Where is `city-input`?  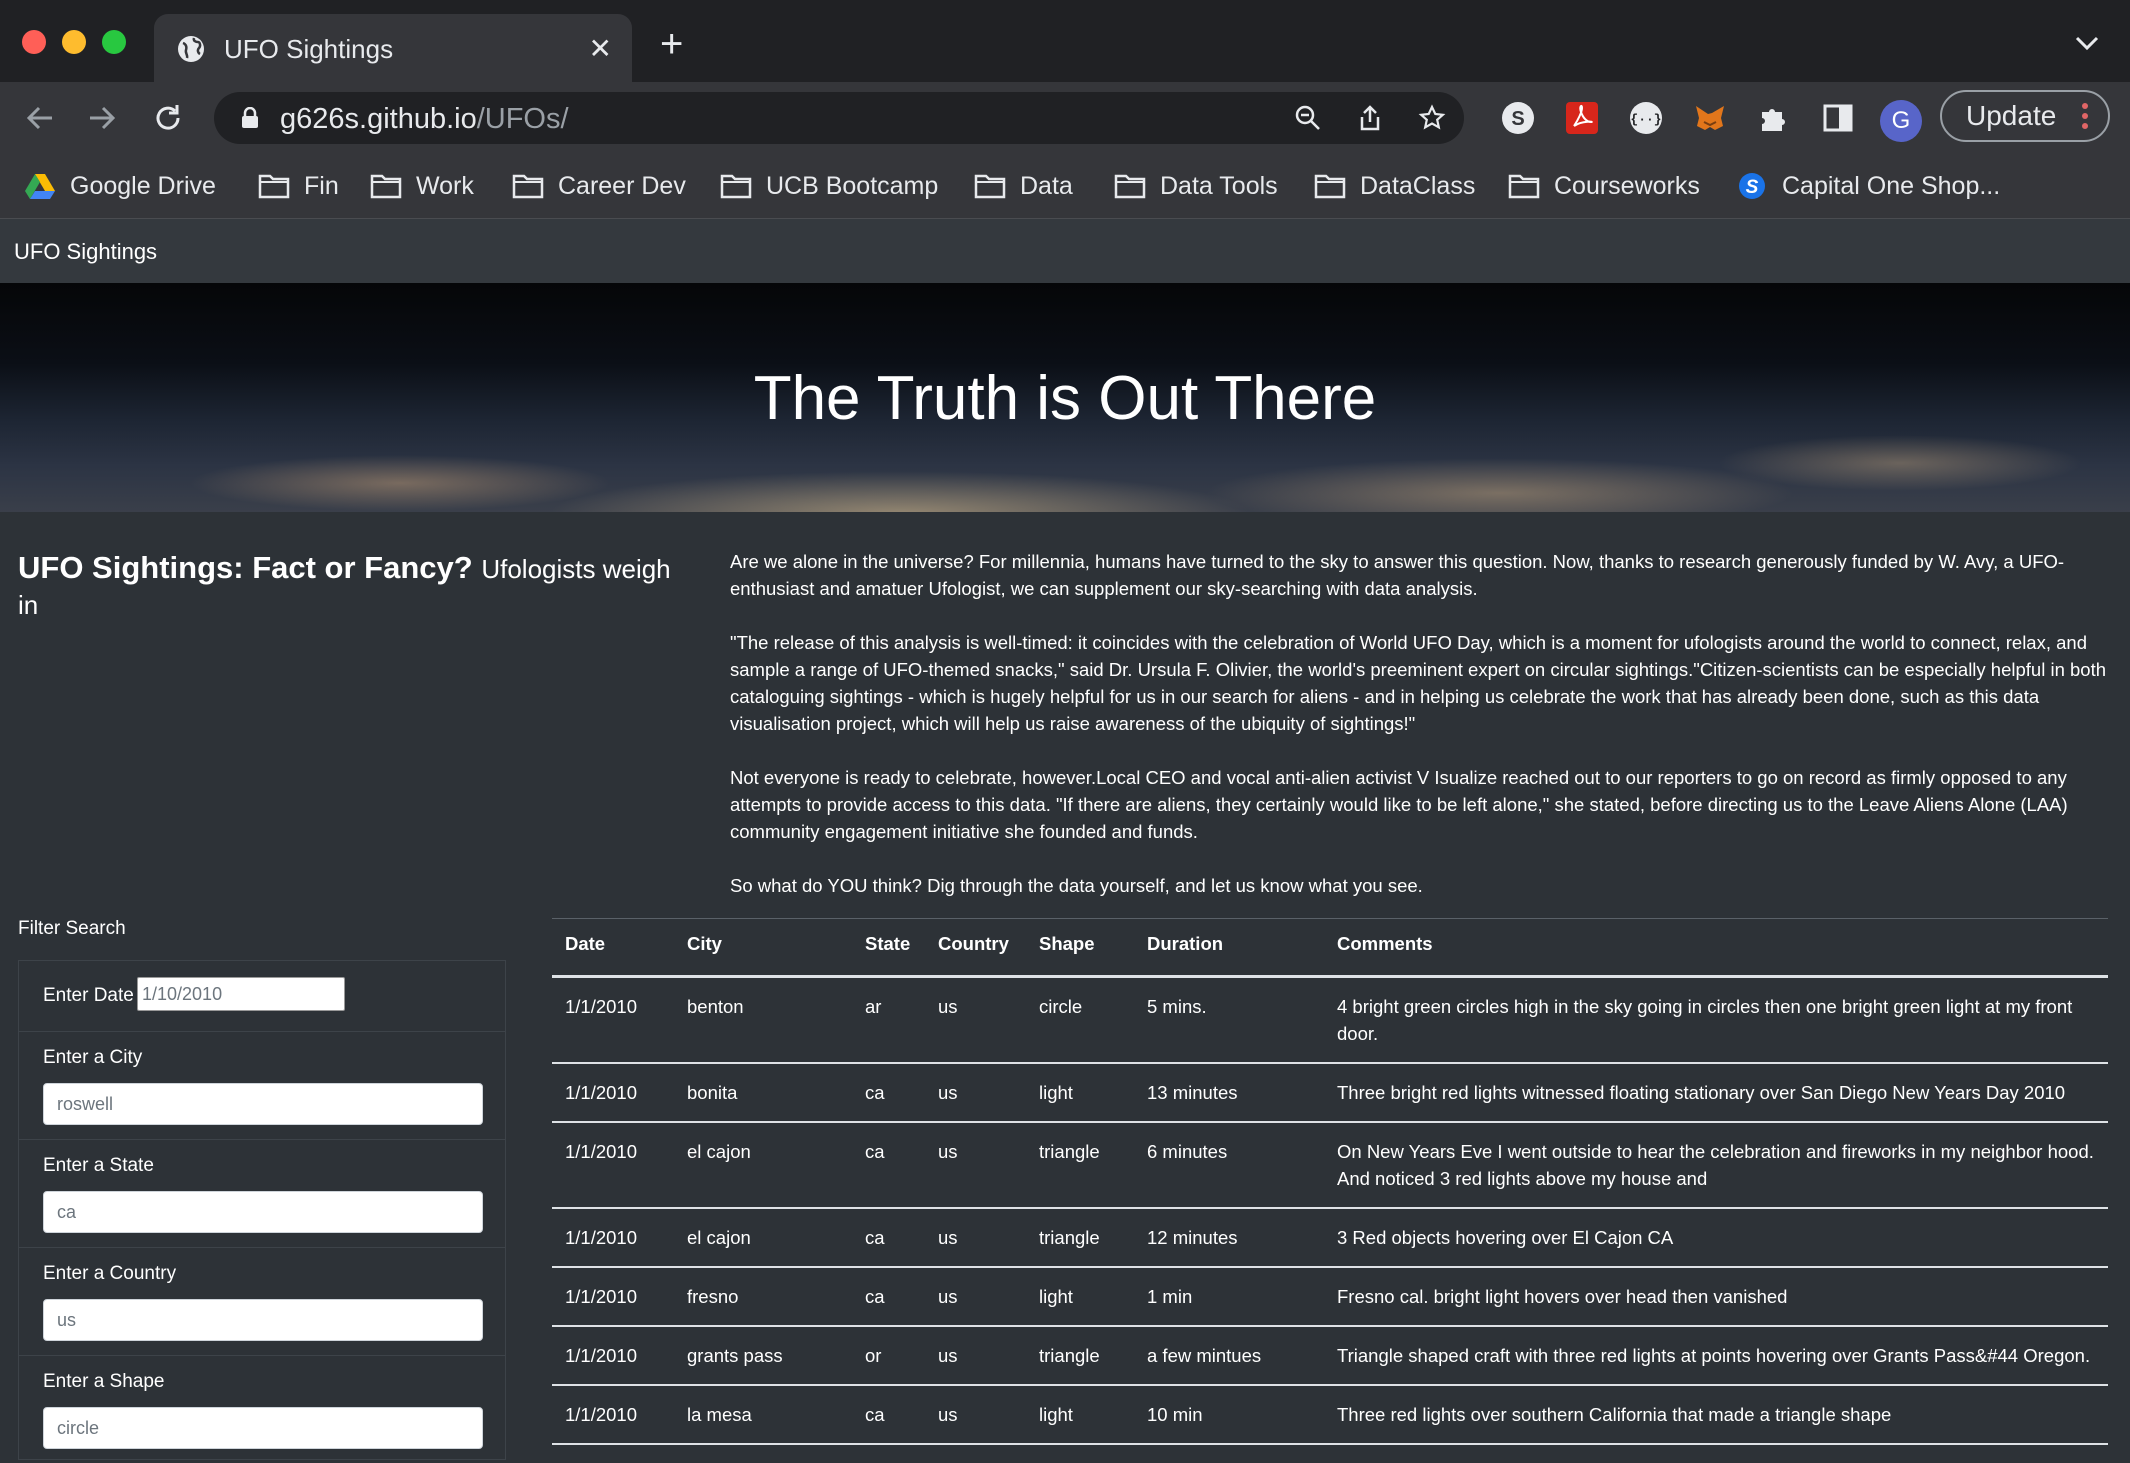 city-input is located at coordinates (263, 1104).